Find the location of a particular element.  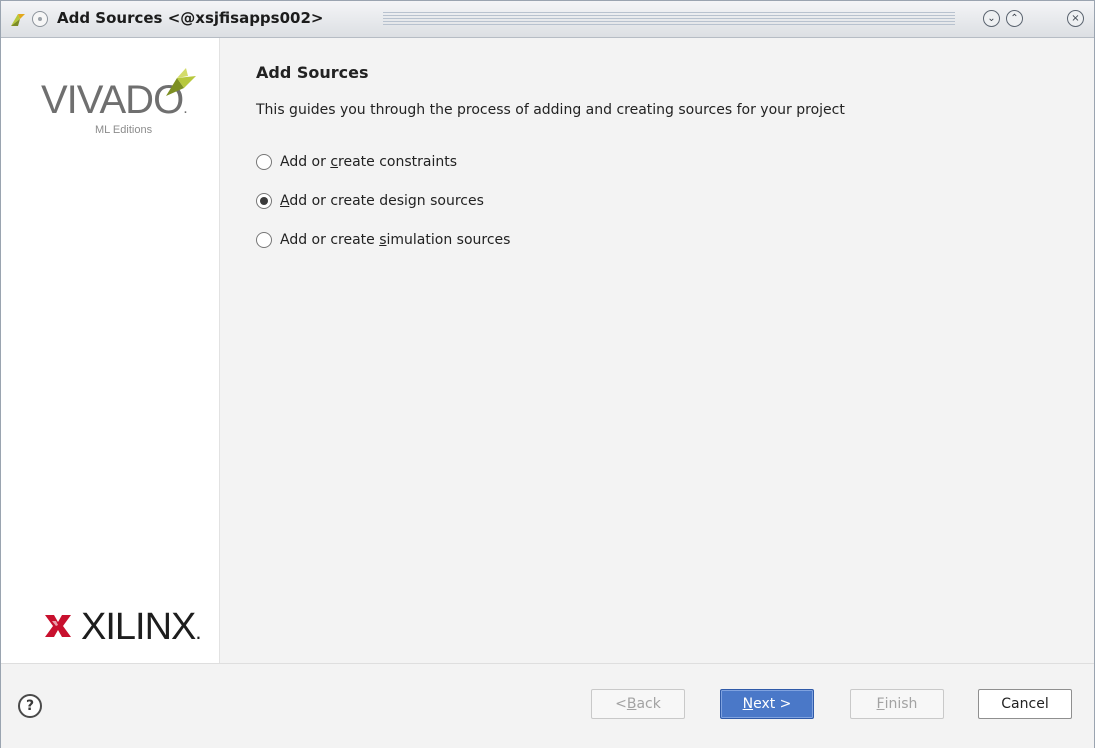

xilinx-logo-text: XILINX. is located at coordinates (141, 627).